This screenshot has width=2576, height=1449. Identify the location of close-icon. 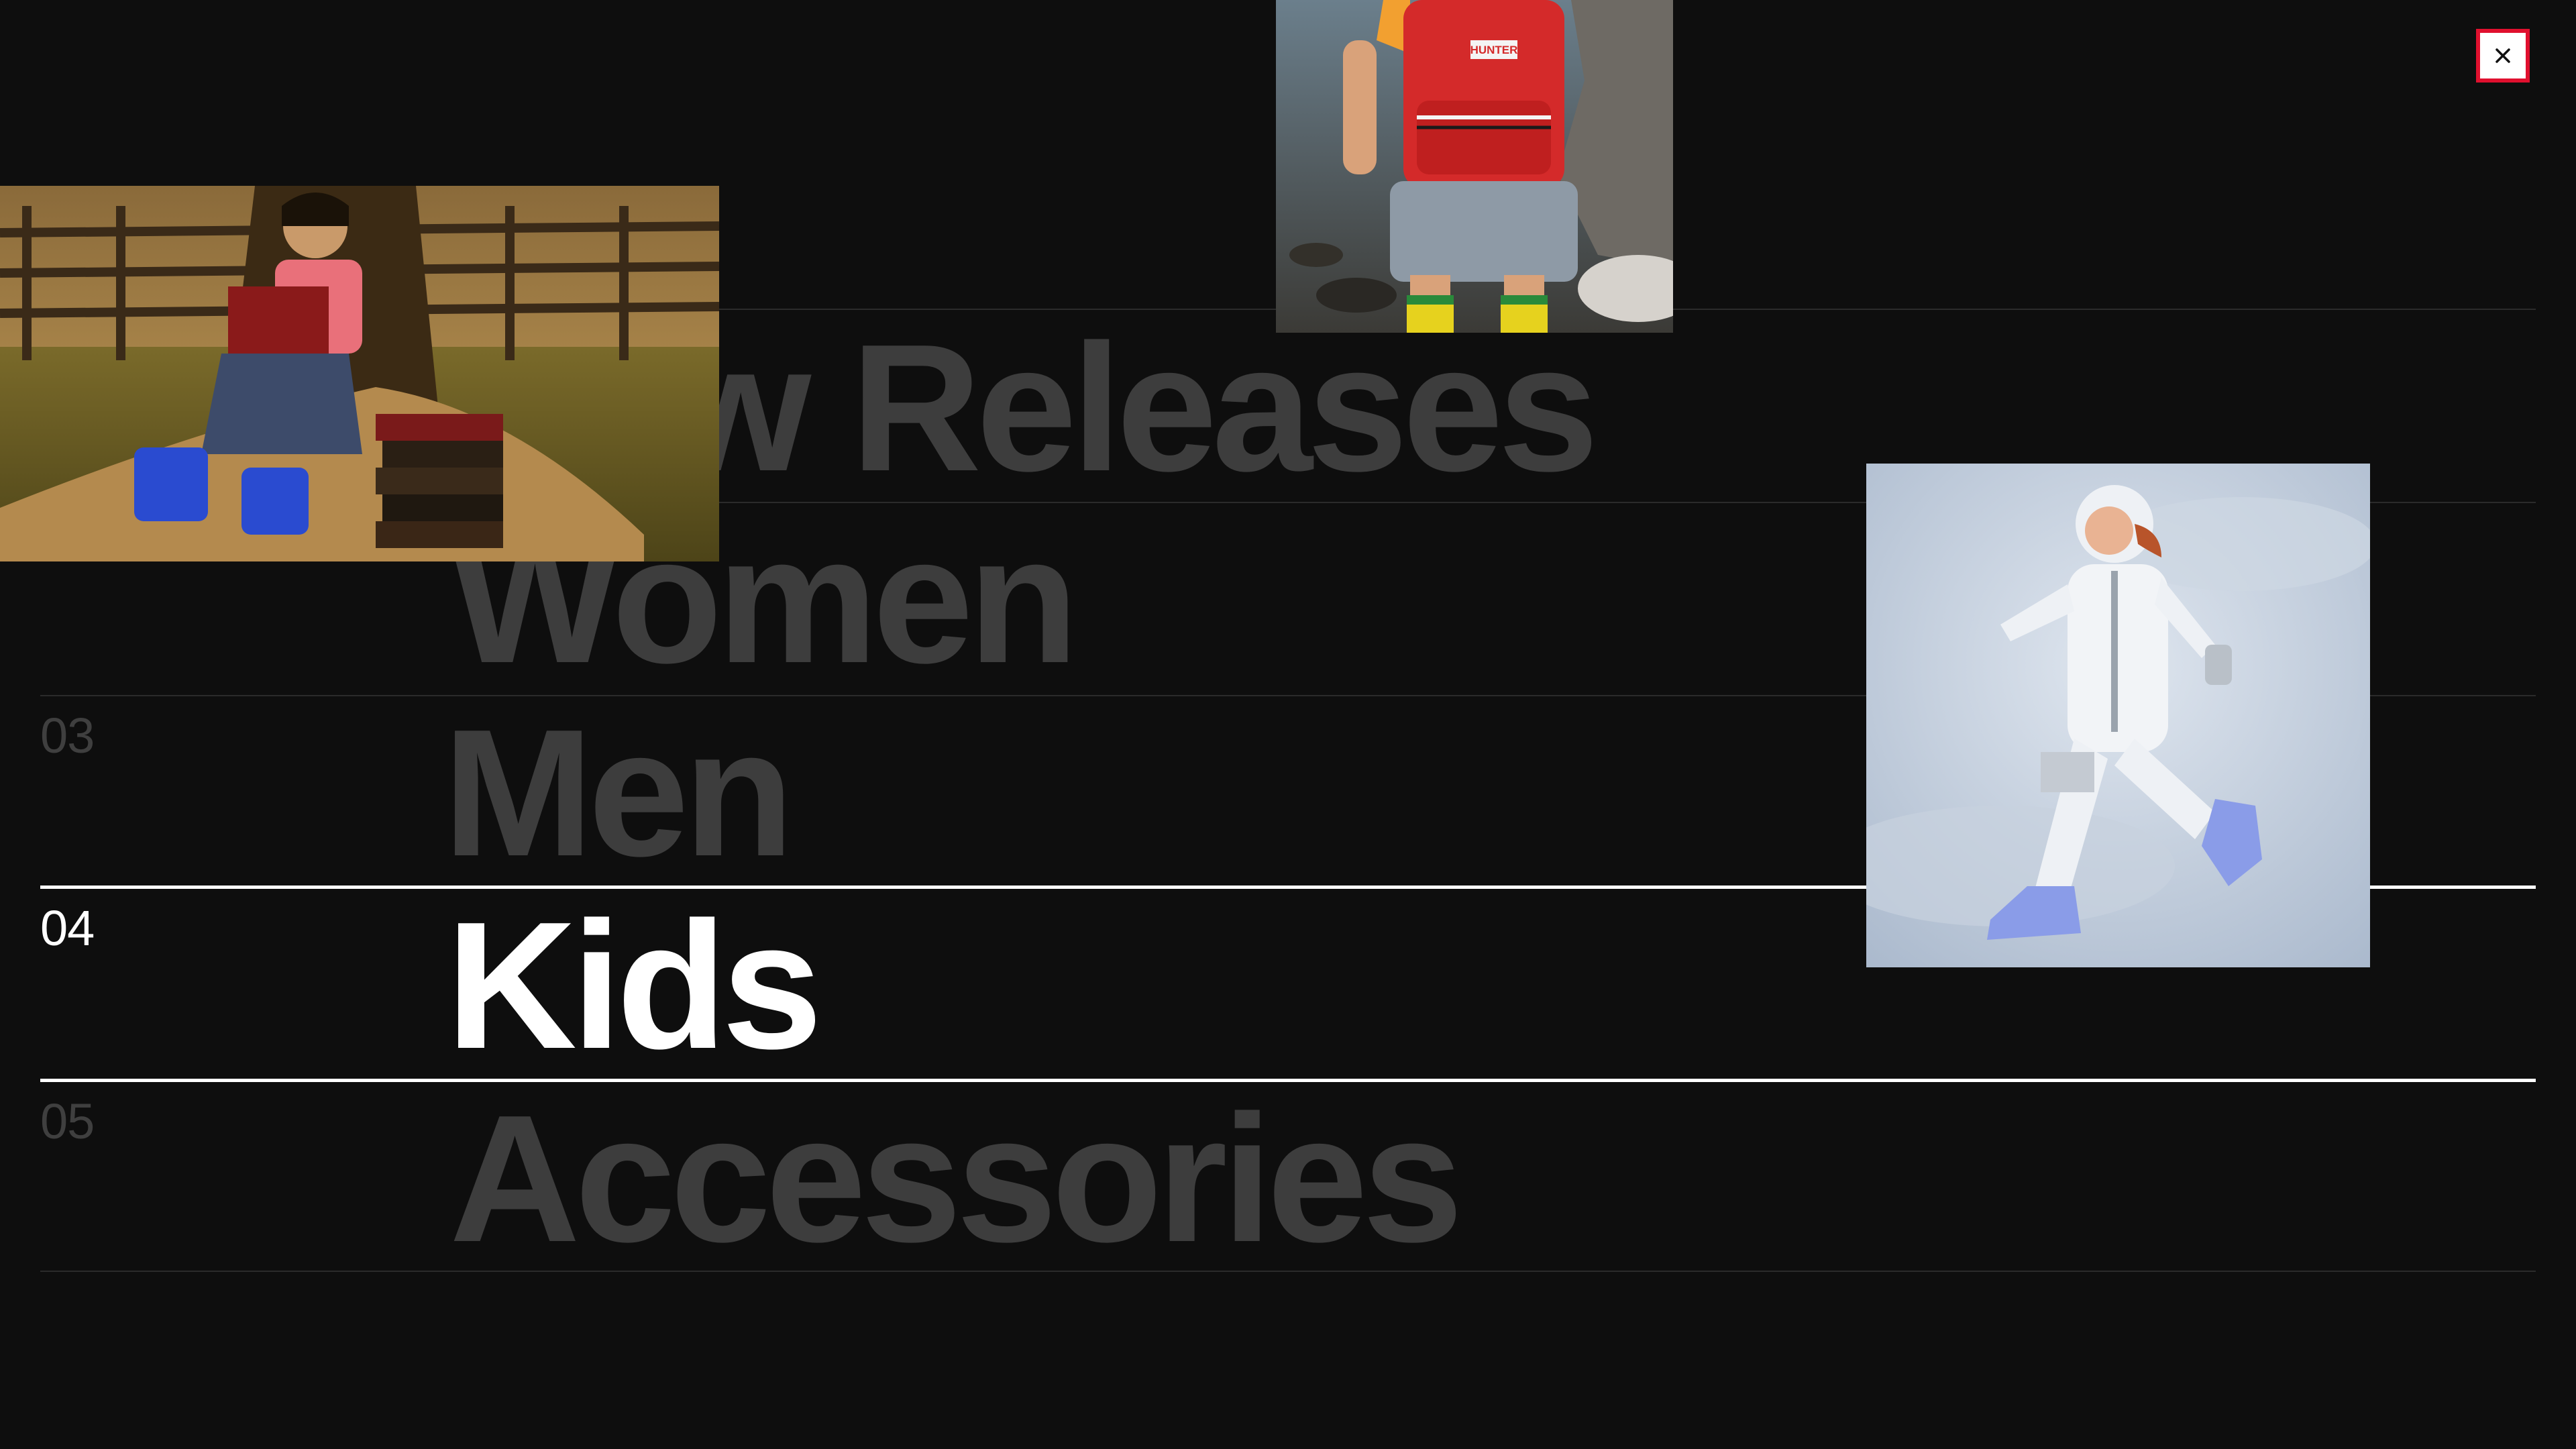
(2503, 55).